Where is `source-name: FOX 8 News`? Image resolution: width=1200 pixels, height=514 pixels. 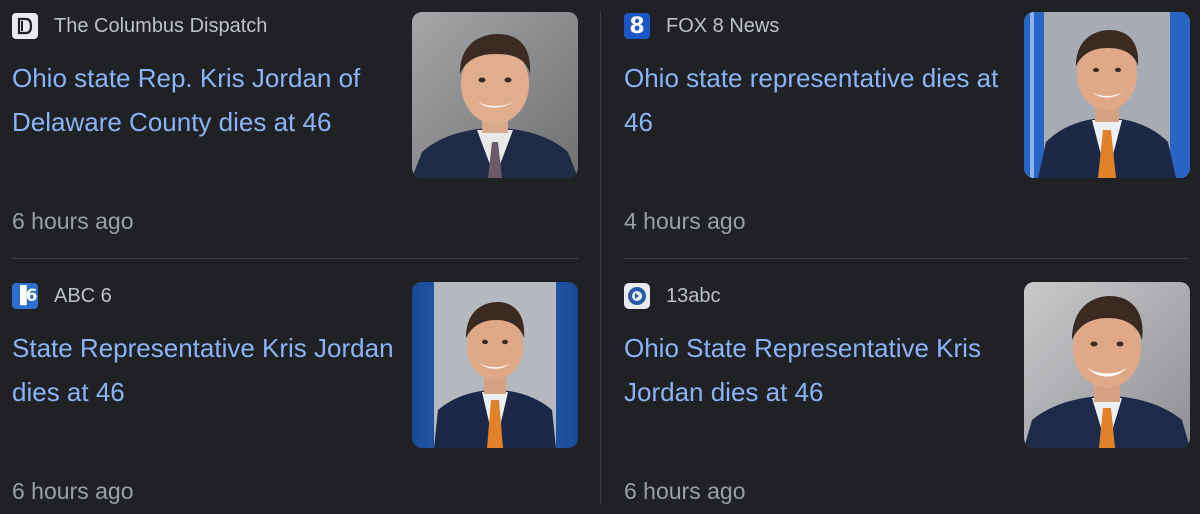 source-name: FOX 8 News is located at coordinates (723, 25).